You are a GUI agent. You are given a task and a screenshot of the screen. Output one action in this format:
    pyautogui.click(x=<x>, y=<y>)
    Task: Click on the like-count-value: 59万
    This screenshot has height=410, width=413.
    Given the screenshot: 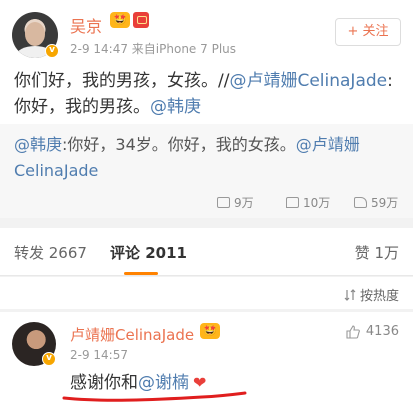 What is the action you would take?
    pyautogui.click(x=385, y=203)
    